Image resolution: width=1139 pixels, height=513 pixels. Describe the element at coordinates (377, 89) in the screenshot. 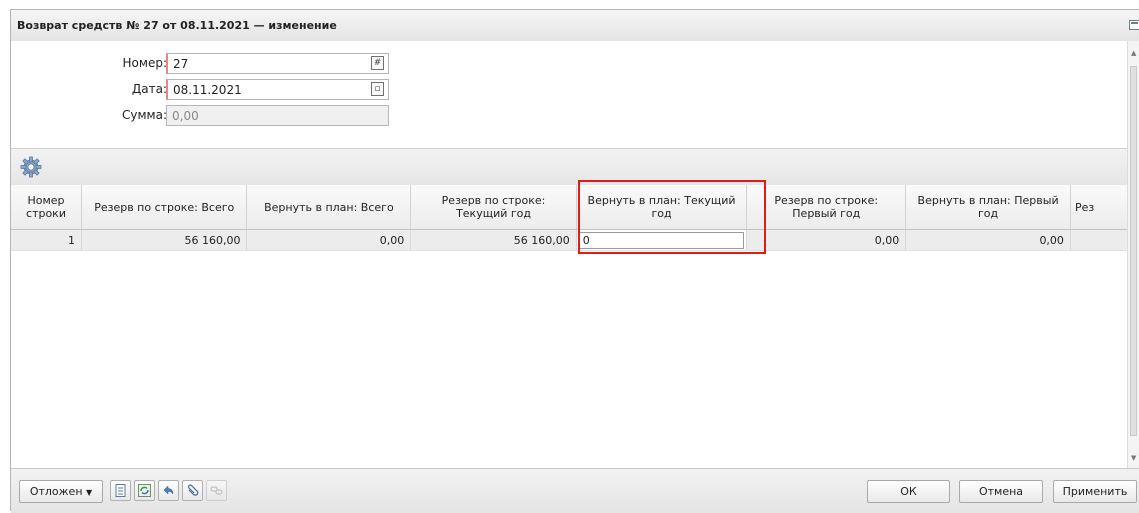

I see `calendar-icon: ▫` at that location.